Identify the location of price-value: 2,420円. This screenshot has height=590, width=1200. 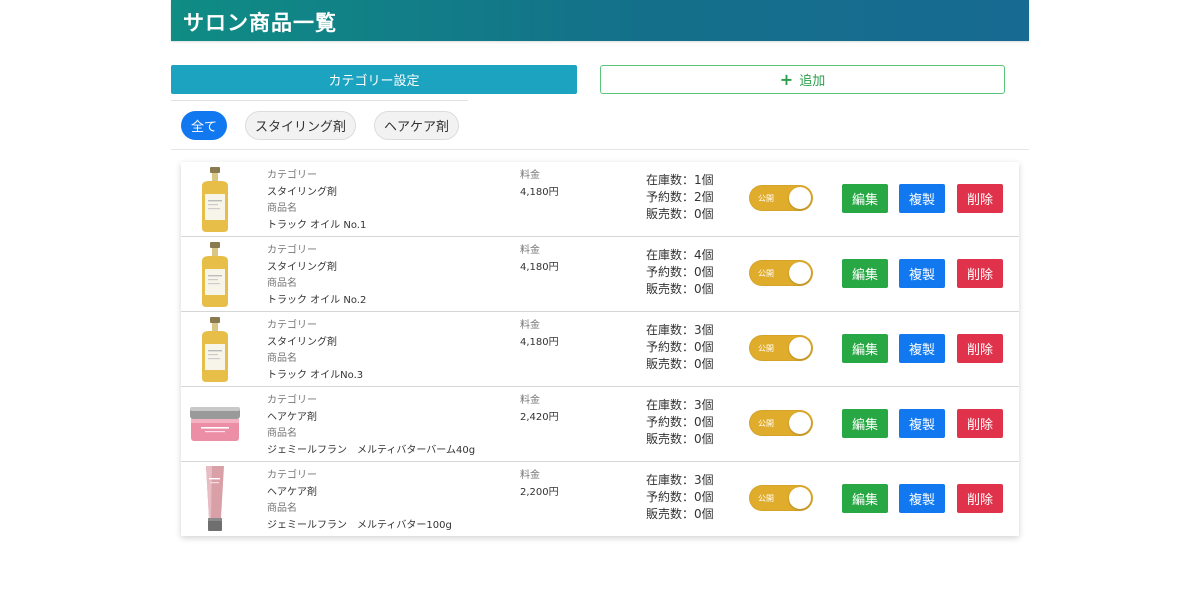
(539, 417).